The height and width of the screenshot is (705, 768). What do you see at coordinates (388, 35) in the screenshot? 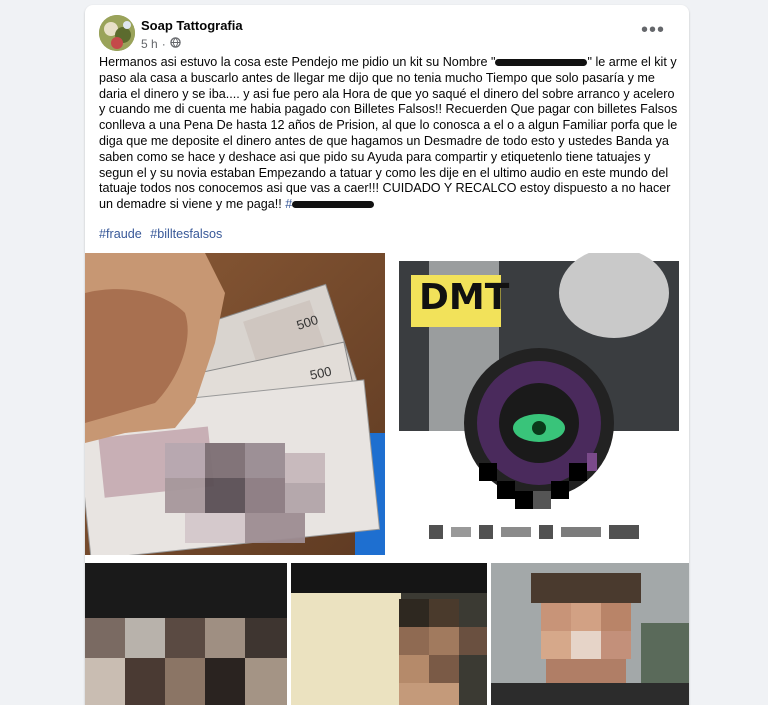
I see `post-header: Soap Tattografia 5 h · •••` at bounding box center [388, 35].